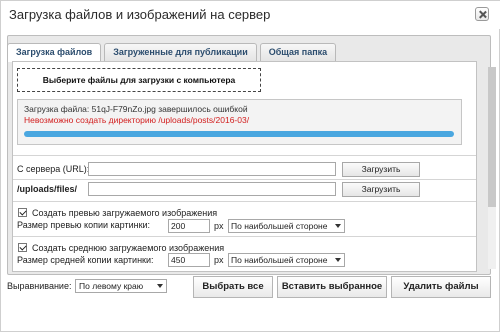 Image resolution: width=500 pixels, height=332 pixels. I want to click on preview-size-label: Размер превью копии картинки:, so click(84, 225).